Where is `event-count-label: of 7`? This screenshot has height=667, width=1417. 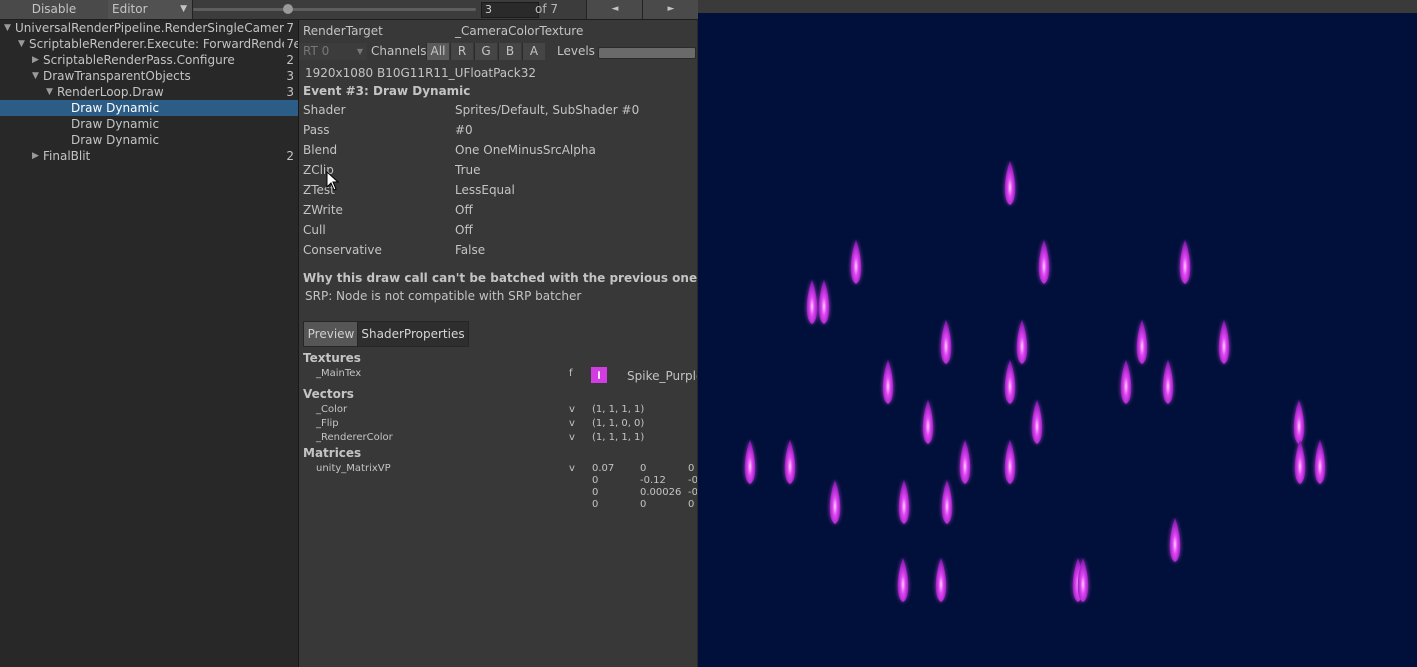 event-count-label: of 7 is located at coordinates (547, 9).